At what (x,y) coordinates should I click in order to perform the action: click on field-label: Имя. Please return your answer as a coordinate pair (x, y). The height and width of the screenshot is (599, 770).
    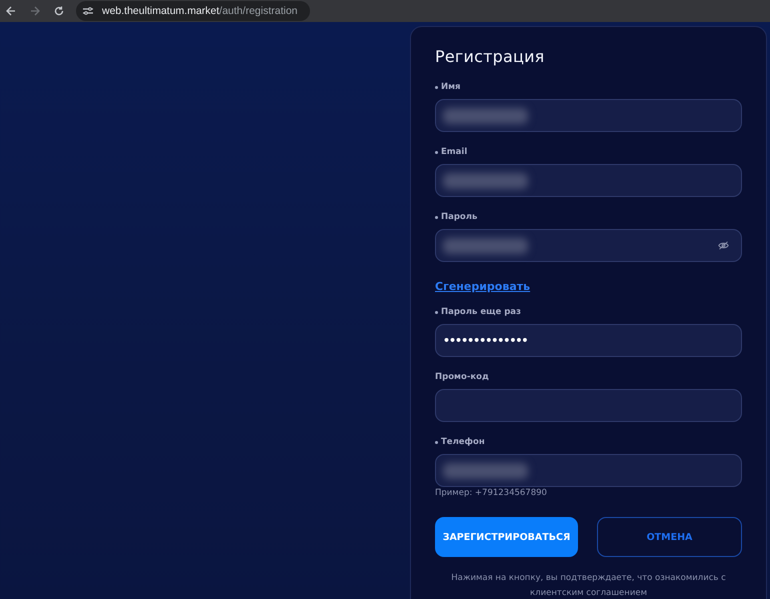
    Looking at the image, I should click on (451, 87).